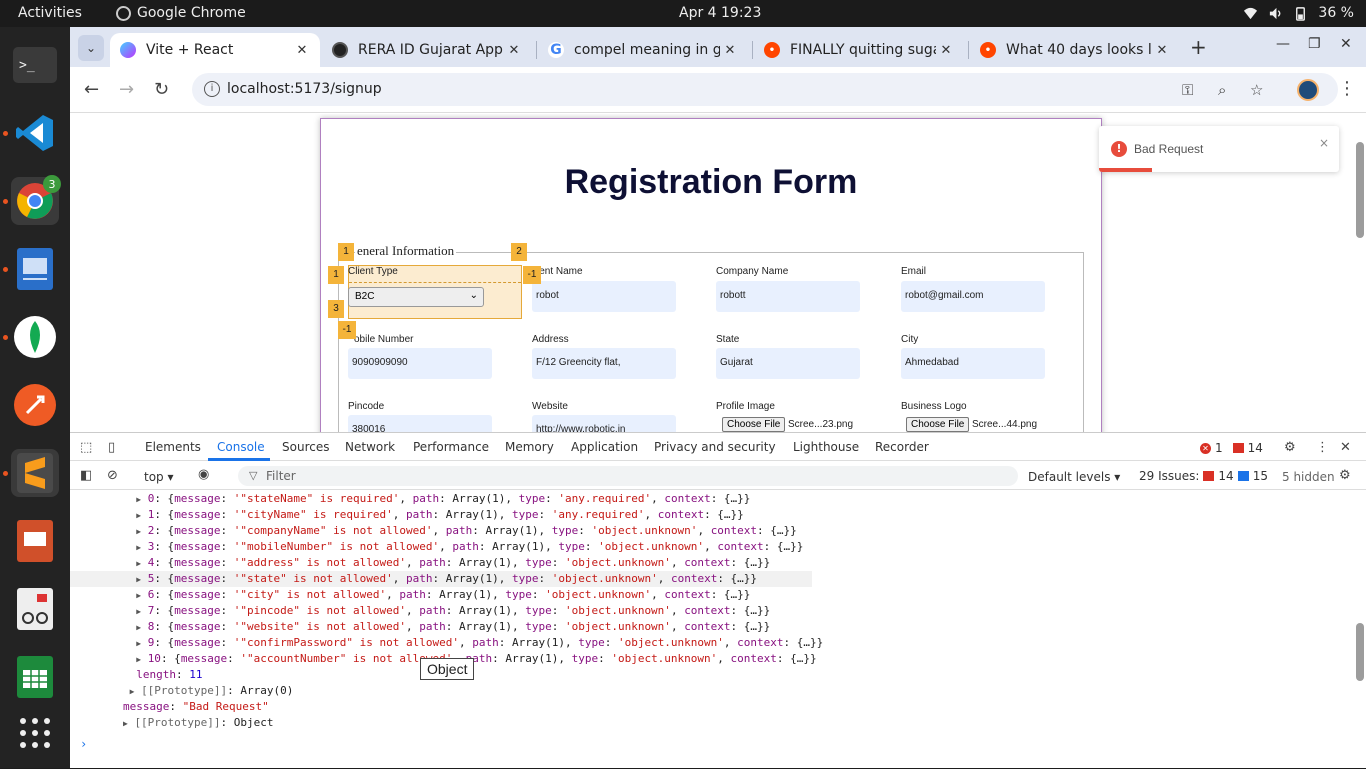 This screenshot has width=1366, height=769. What do you see at coordinates (1074, 477) in the screenshot?
I see `log-levels-dropdown: Default levels ▾` at bounding box center [1074, 477].